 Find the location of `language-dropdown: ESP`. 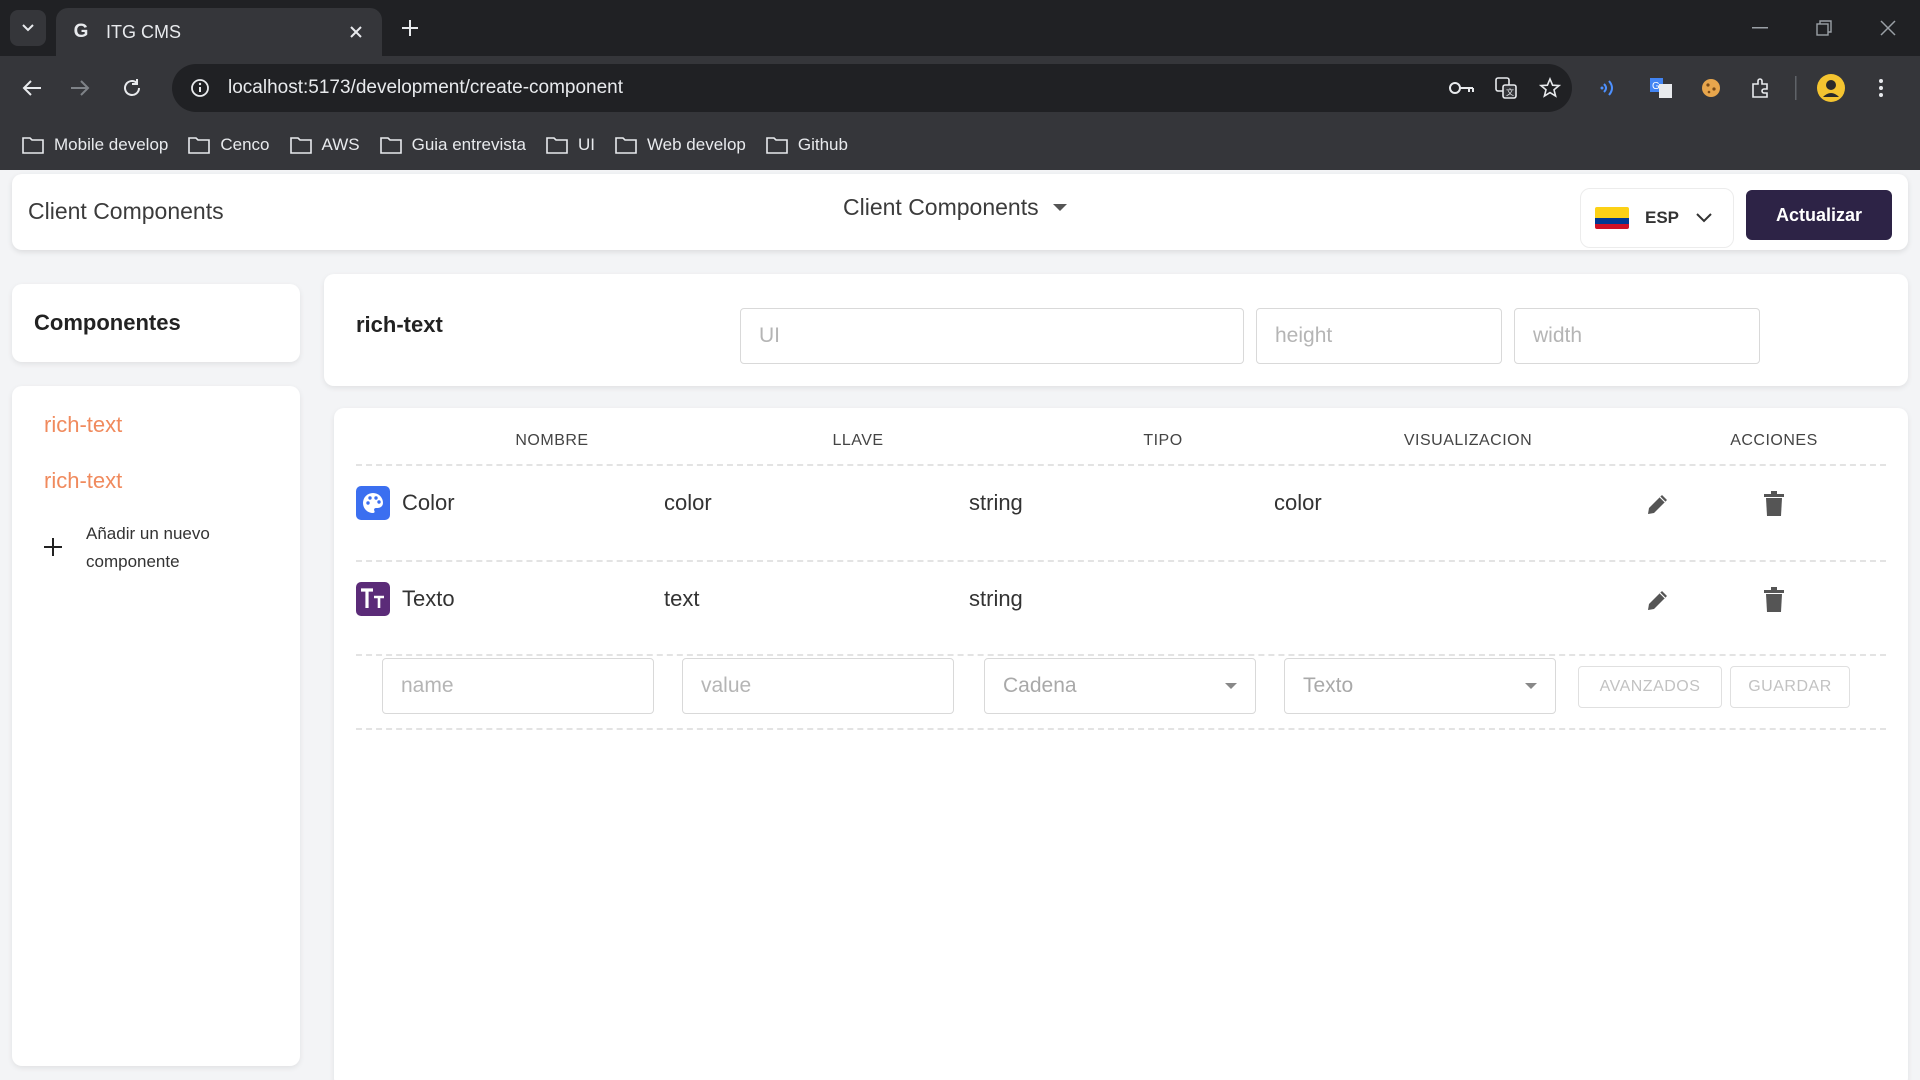

language-dropdown: ESP is located at coordinates (1657, 218).